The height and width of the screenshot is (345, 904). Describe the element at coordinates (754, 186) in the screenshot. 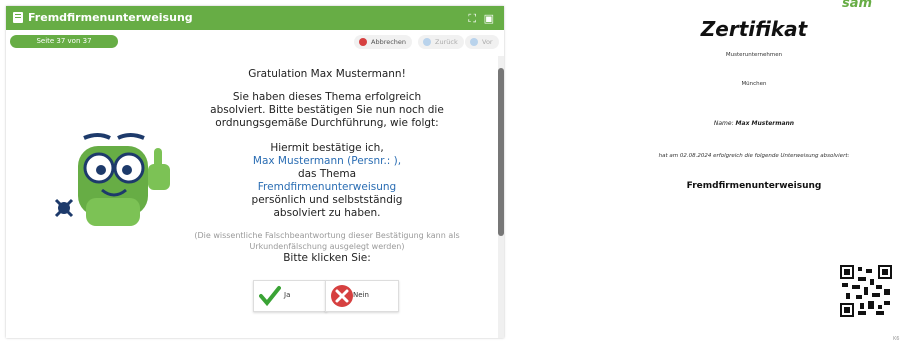

I see `certificate-subject: Fremdfirmenunterweisung` at that location.